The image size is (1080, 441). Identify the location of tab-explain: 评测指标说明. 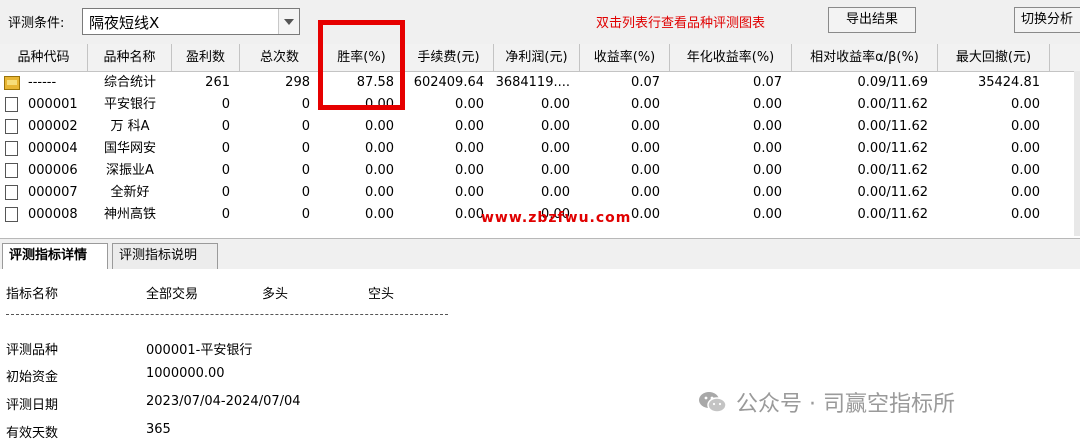
(165, 256).